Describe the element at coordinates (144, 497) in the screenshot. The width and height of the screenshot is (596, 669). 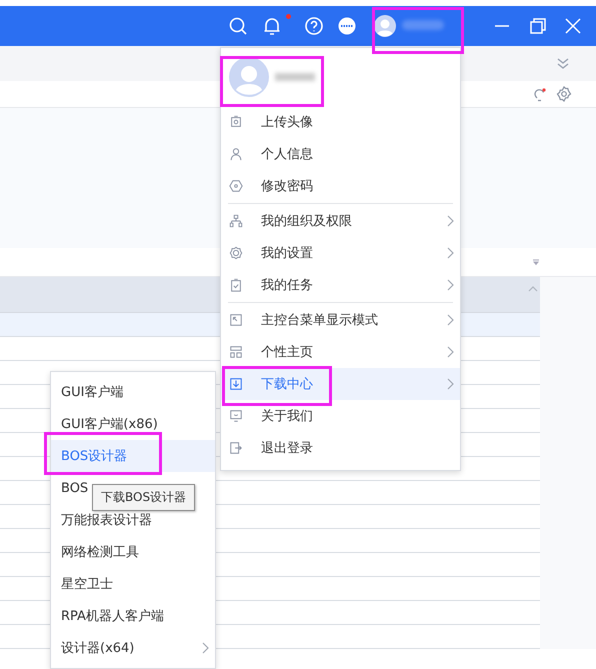
I see `tooltip: 下载BOS设计器` at that location.